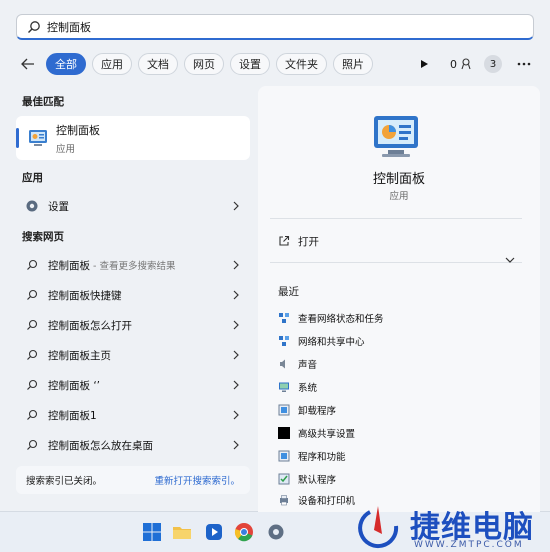 The height and width of the screenshot is (552, 550). What do you see at coordinates (69, 265) in the screenshot?
I see `web-result-label: 控制面板` at bounding box center [69, 265].